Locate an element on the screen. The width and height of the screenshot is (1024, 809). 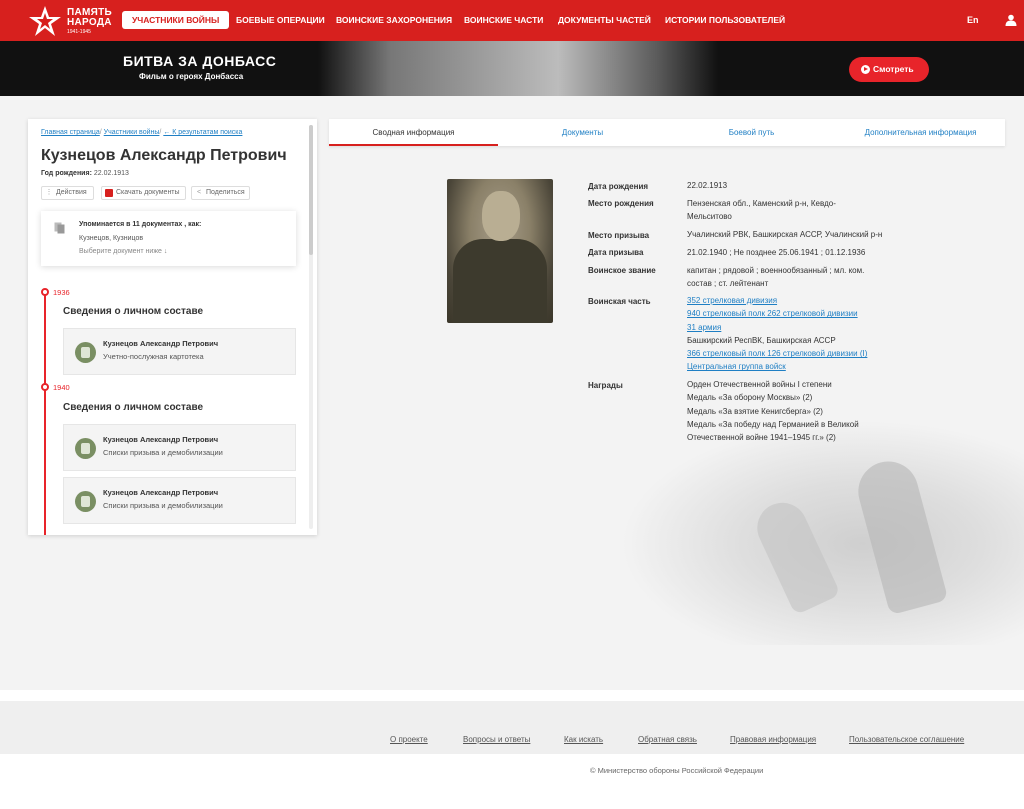
mention-names: Кузнецов, Кузницов is located at coordinates (111, 238).